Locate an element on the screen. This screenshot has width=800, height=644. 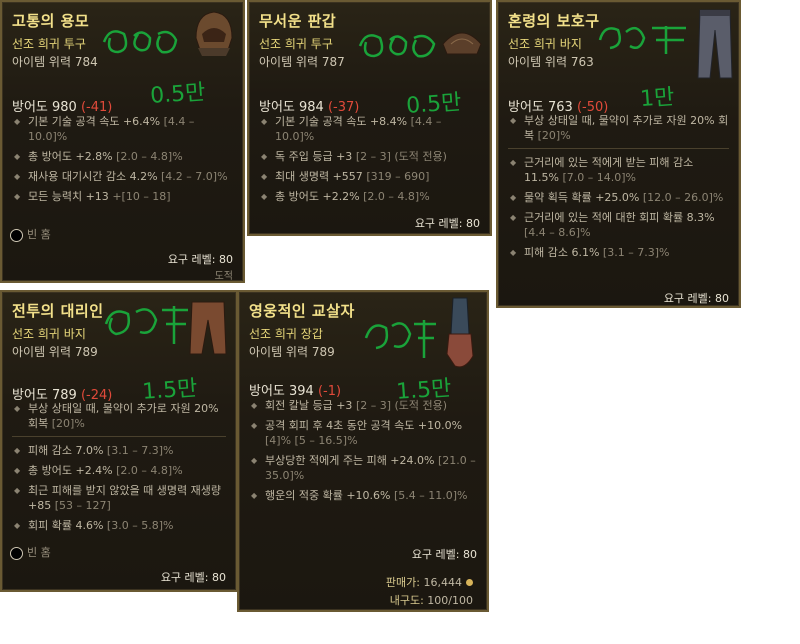
affix: 피해 감소 7.0% [3.1 – 7.3]% is located at coordinates (119, 450).